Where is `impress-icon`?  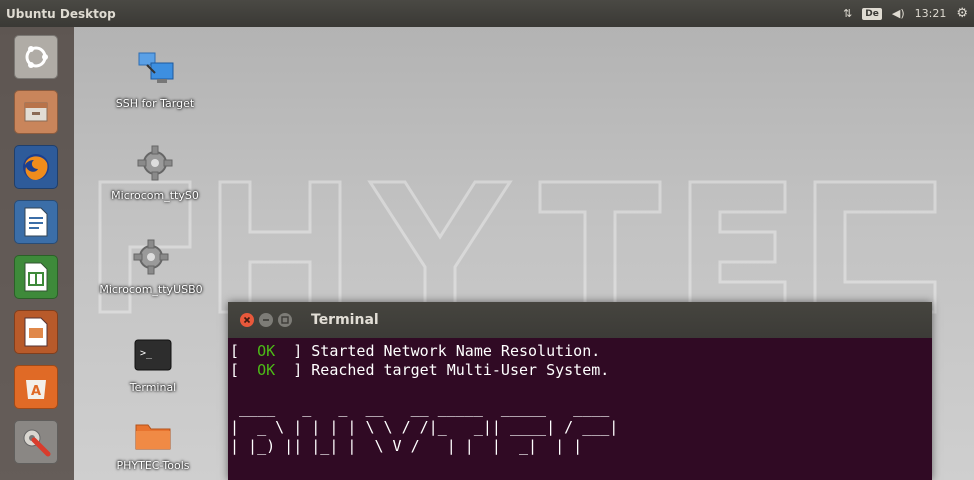 impress-icon is located at coordinates (36, 332).